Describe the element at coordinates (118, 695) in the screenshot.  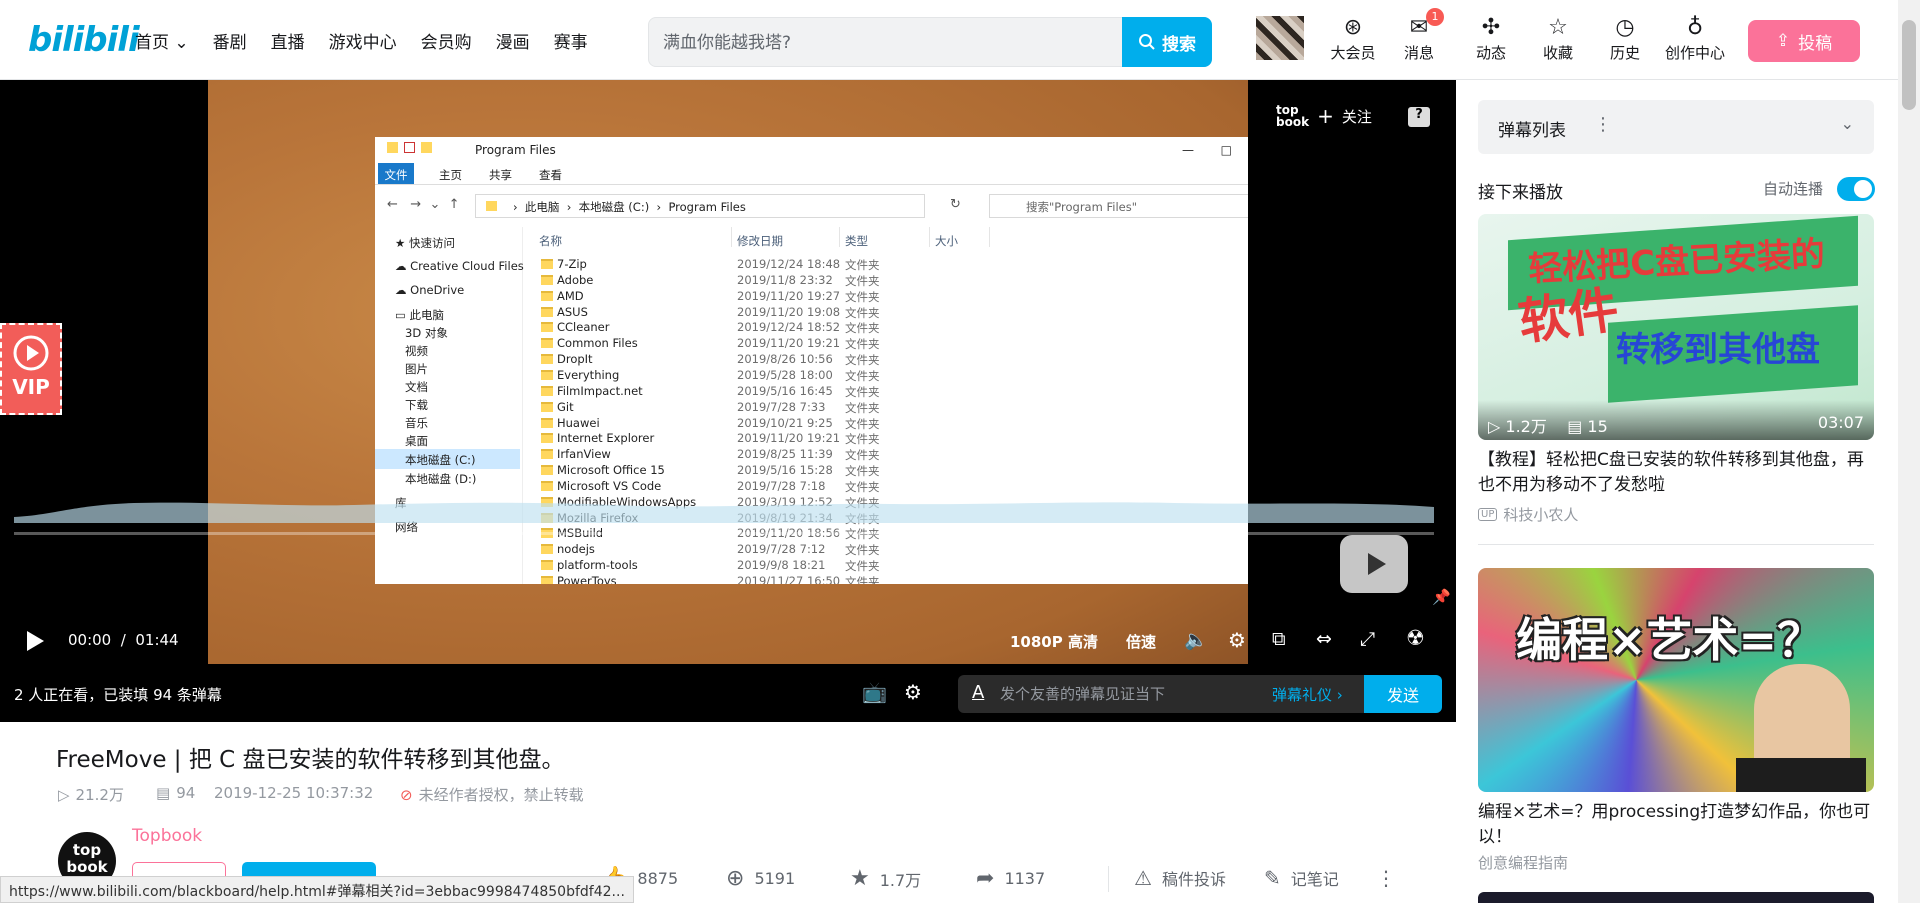
I see `watching-count: 2 人正在看，已装填 94 条弹幕` at that location.